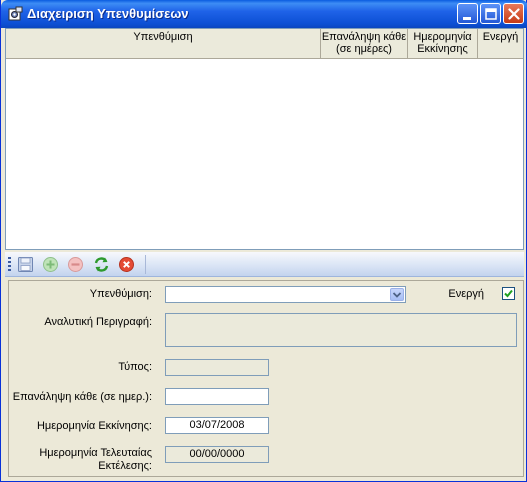 This screenshot has height=482, width=527. Describe the element at coordinates (163, 44) in the screenshot. I see `column-header-reminder: Υπενθύμιση` at that location.